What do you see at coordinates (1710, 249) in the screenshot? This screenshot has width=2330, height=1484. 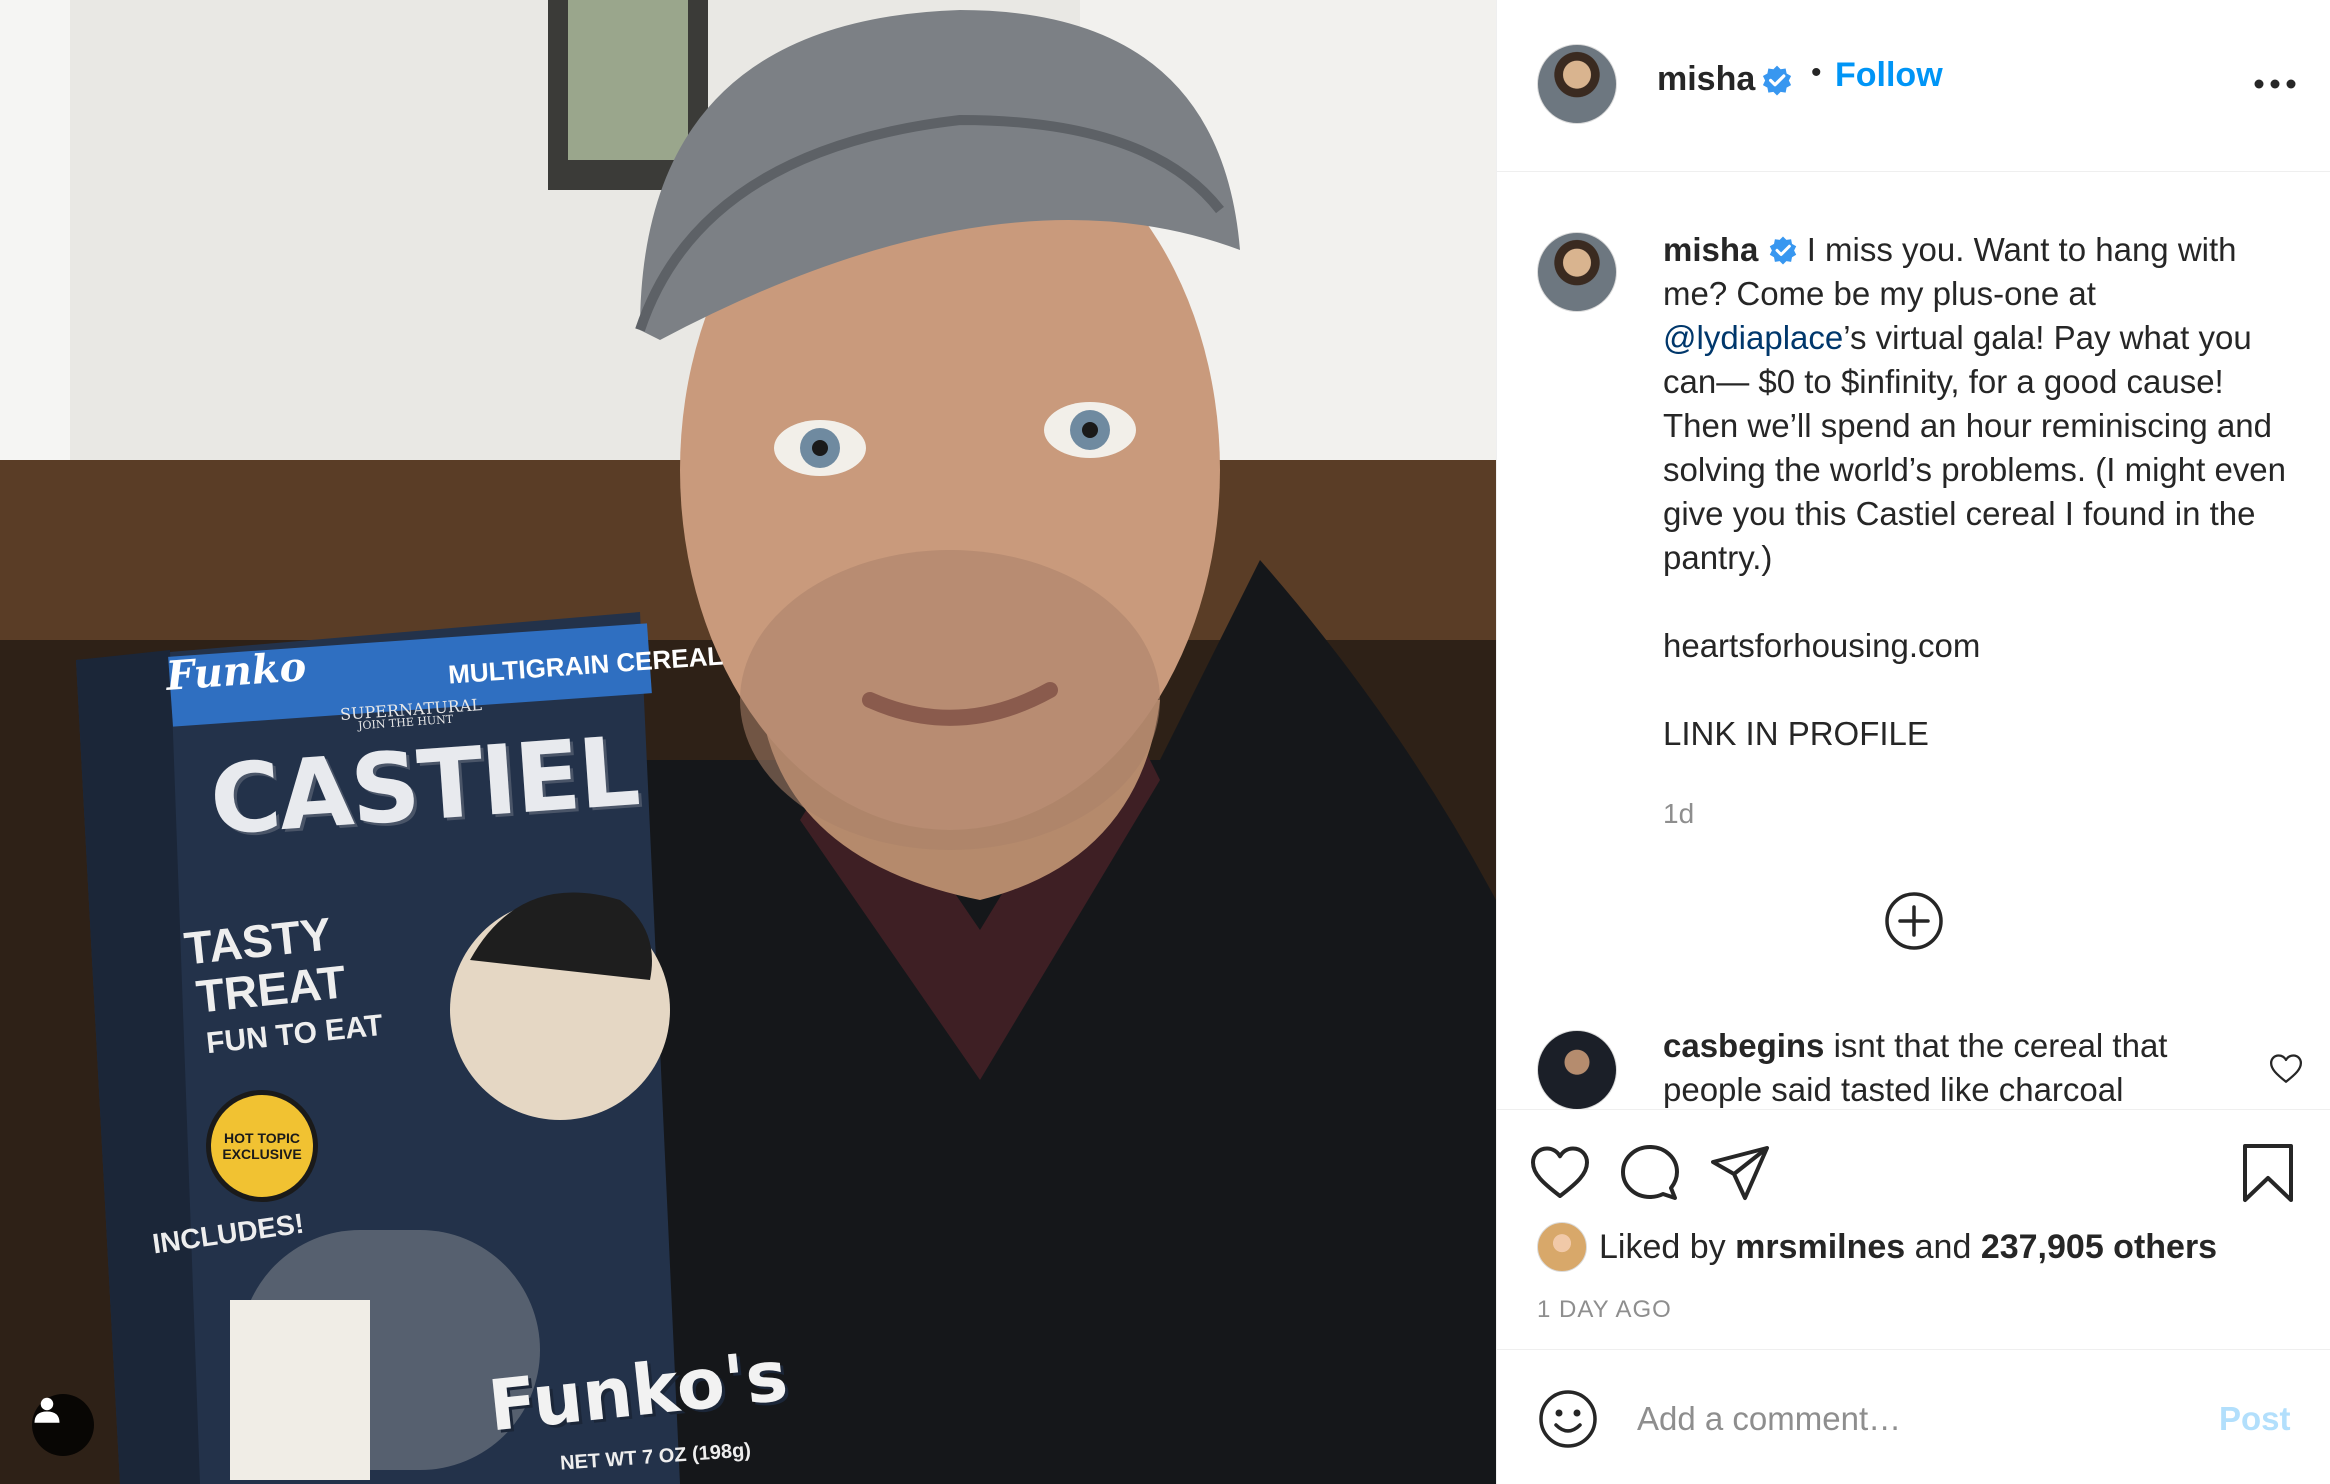 I see `caption-username: misha` at bounding box center [1710, 249].